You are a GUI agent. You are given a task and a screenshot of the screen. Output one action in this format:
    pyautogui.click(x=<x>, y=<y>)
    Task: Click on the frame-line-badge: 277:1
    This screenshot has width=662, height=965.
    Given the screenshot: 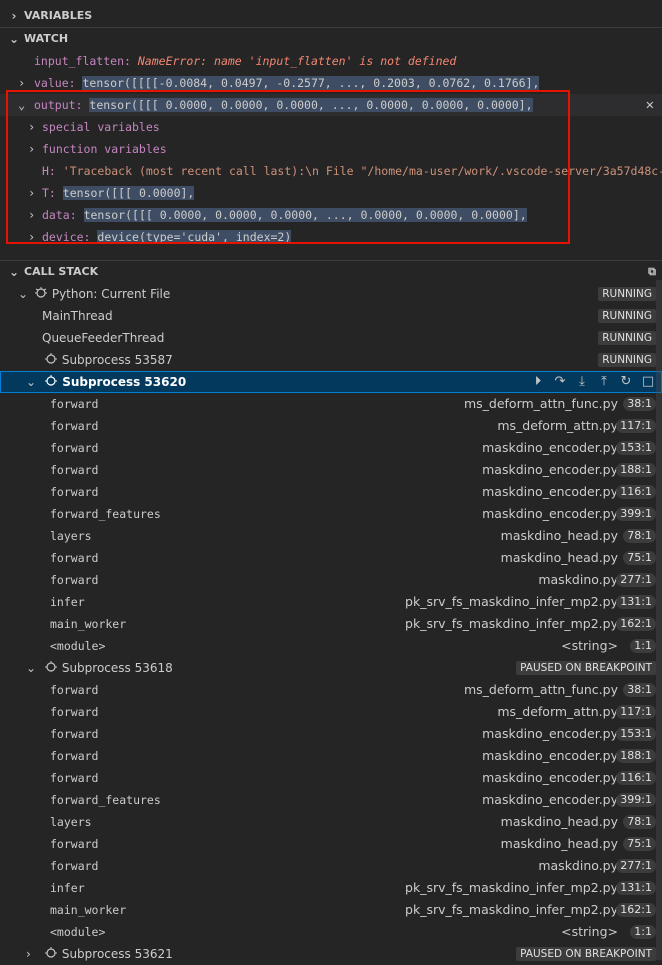 What is the action you would take?
    pyautogui.click(x=636, y=866)
    